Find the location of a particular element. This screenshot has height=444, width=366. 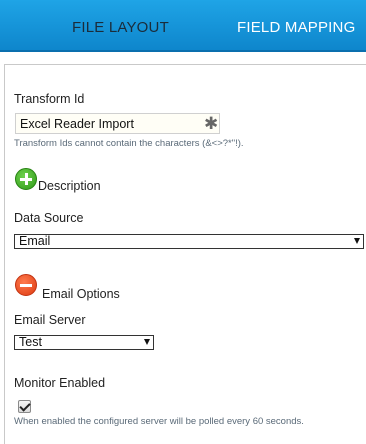

description-label: Description is located at coordinates (69, 186).